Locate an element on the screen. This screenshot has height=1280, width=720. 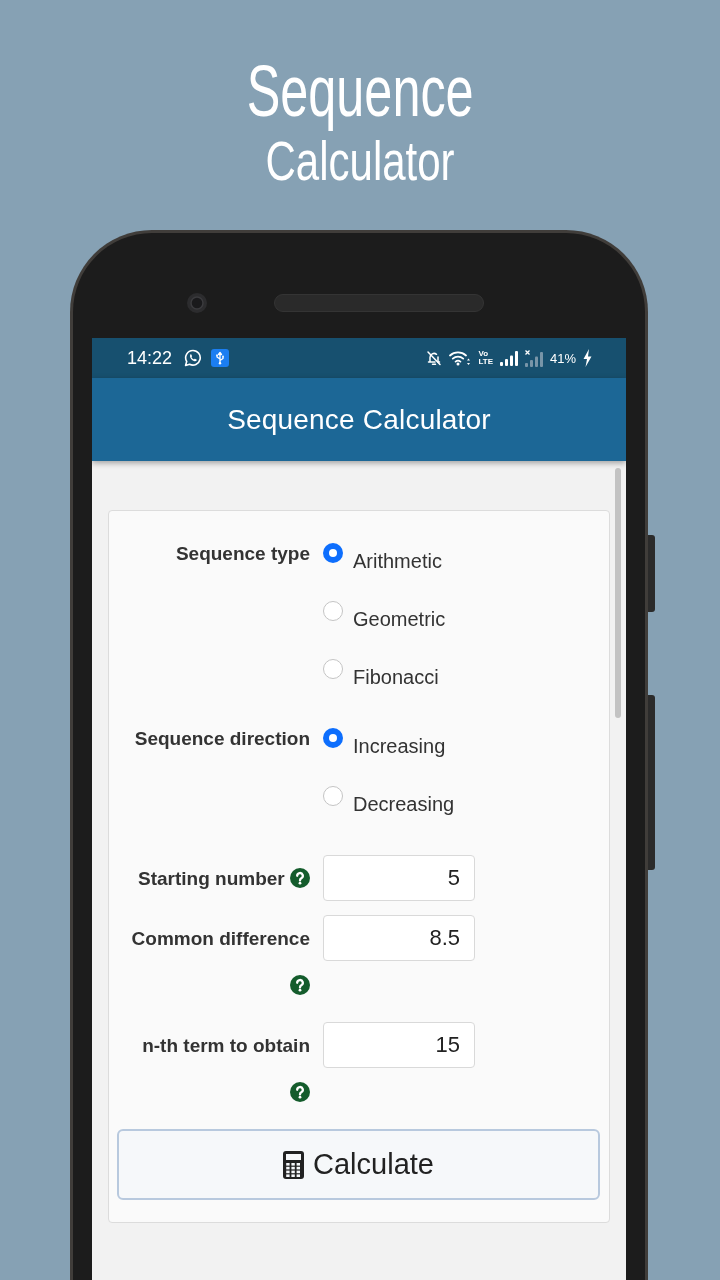
number-input: 5 is located at coordinates (399, 878).